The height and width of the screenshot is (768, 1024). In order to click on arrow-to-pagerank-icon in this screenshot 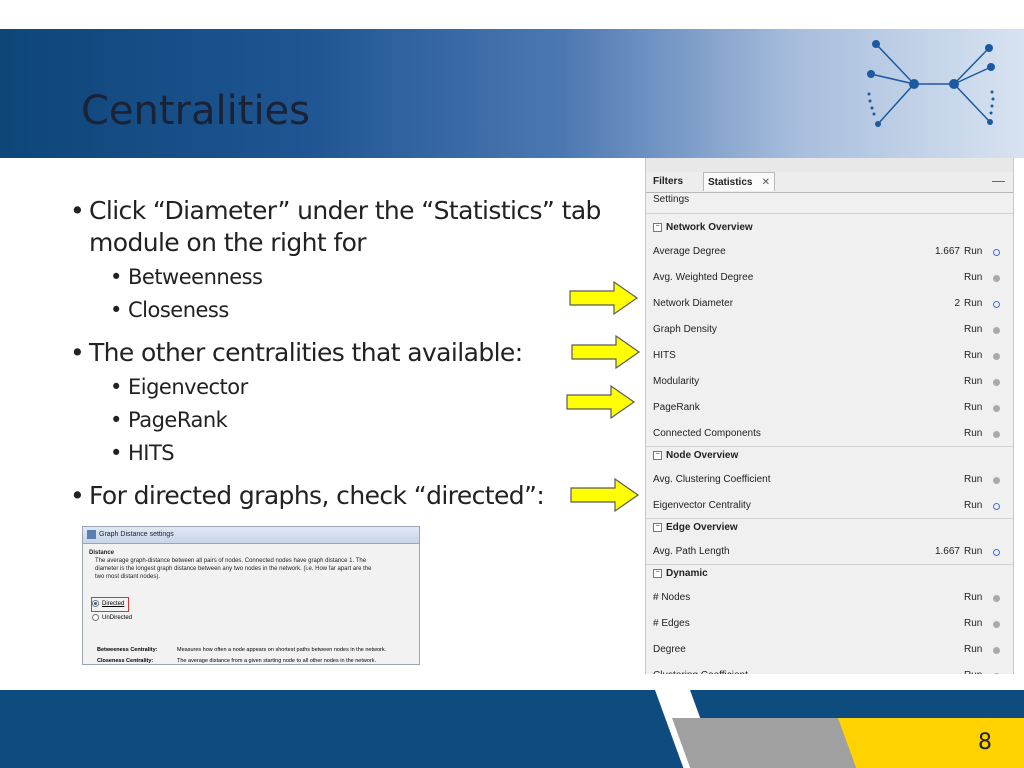, I will do `click(601, 402)`.